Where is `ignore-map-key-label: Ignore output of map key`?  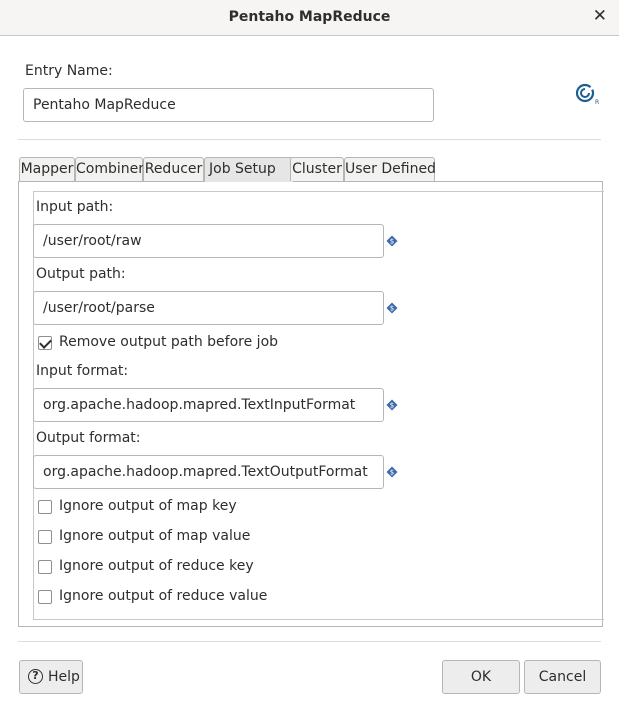
ignore-map-key-label: Ignore output of map key is located at coordinates (148, 506).